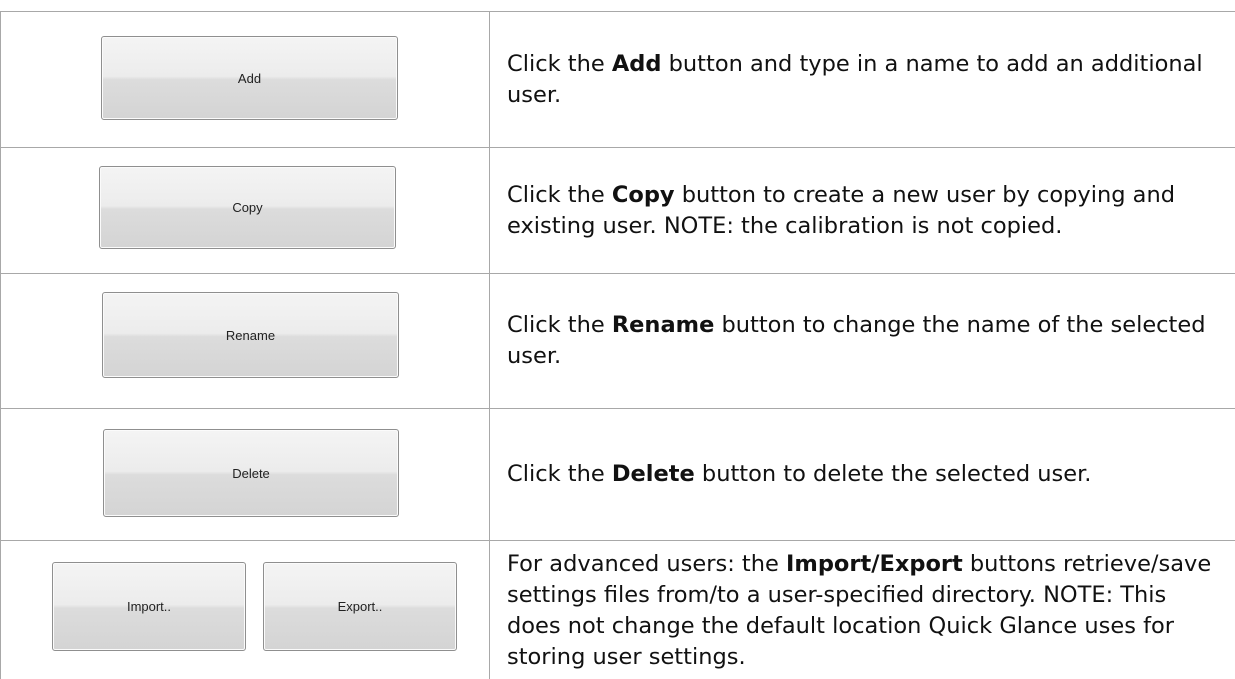  I want to click on button-cell: Copy, so click(245, 210).